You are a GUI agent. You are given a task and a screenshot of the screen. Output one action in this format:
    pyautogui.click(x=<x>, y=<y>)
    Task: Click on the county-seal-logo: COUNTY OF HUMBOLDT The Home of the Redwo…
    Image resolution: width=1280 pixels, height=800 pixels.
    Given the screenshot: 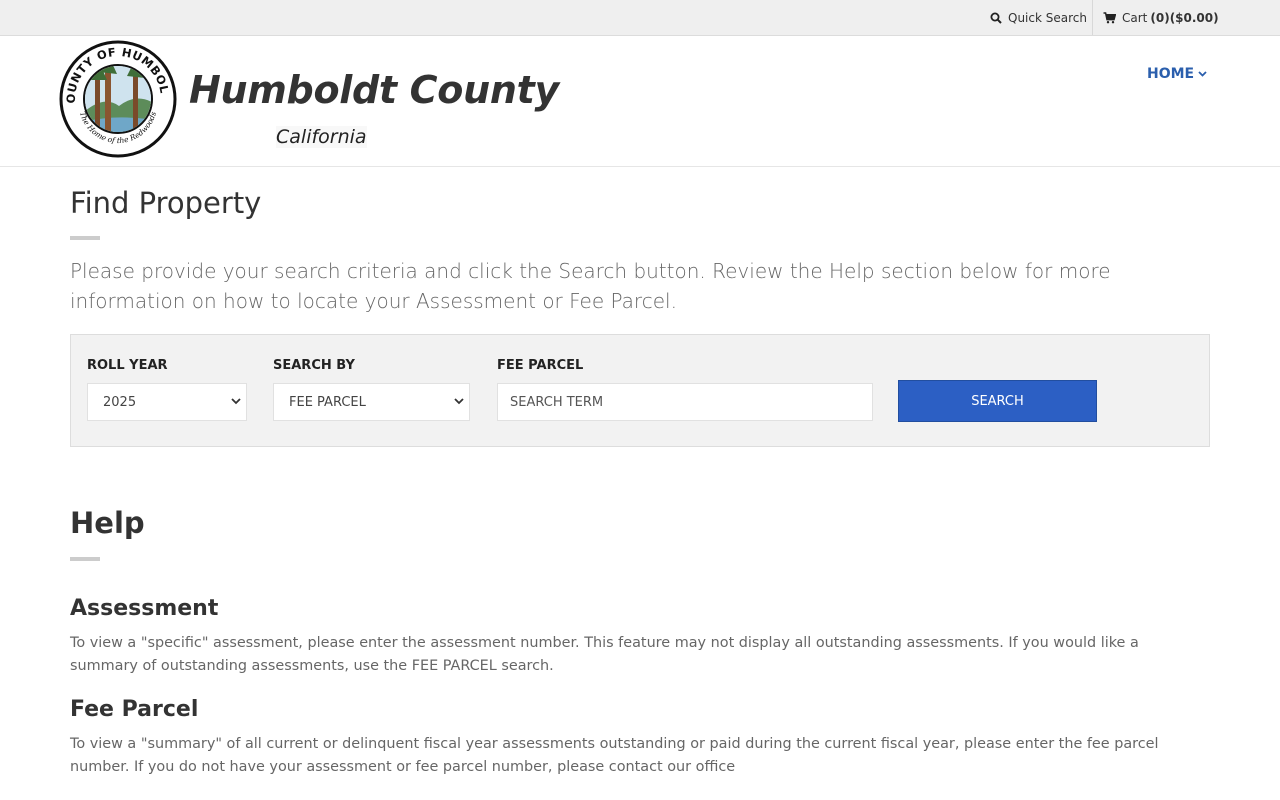 What is the action you would take?
    pyautogui.click(x=118, y=99)
    